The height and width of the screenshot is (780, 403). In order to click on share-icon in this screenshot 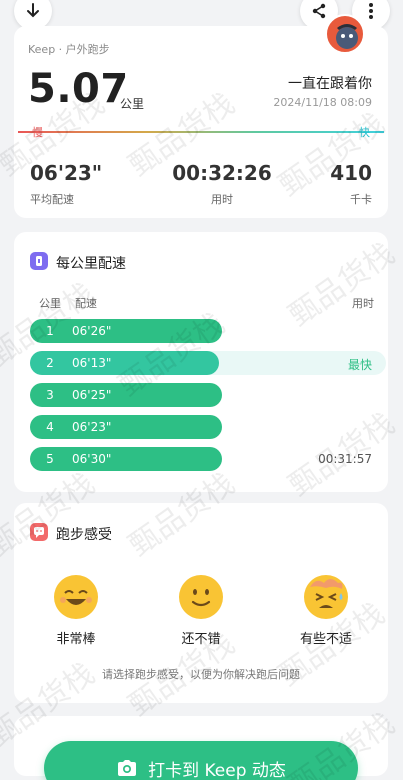, I will do `click(319, 11)`.